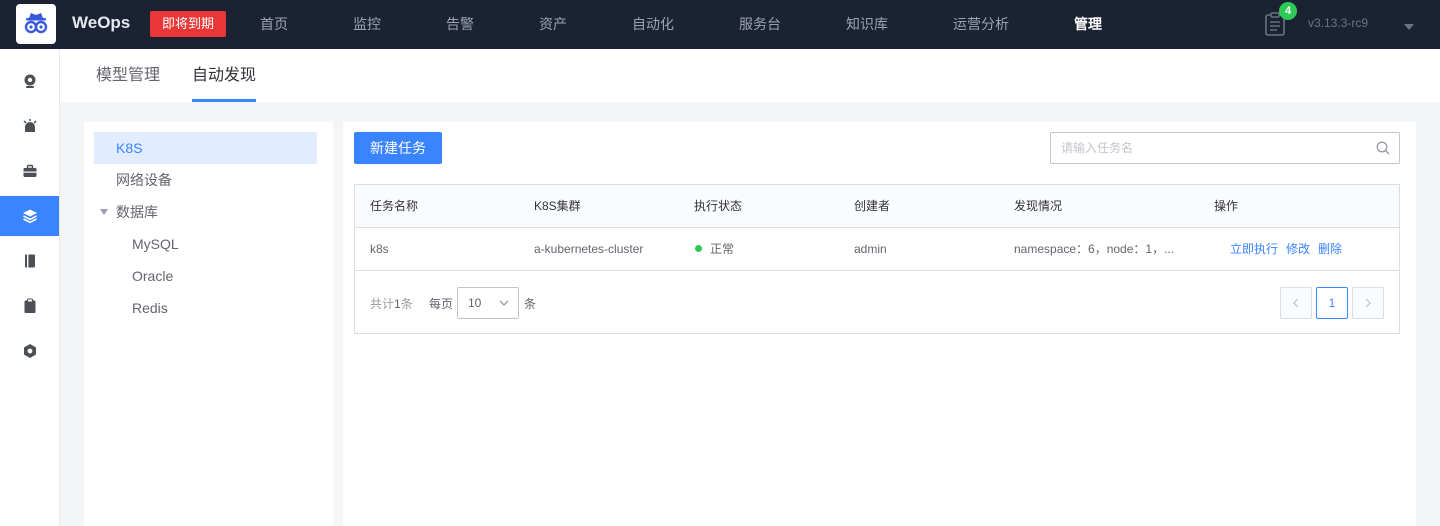  Describe the element at coordinates (557, 206) in the screenshot. I see `column-k8s-cluster: K8S集群` at that location.